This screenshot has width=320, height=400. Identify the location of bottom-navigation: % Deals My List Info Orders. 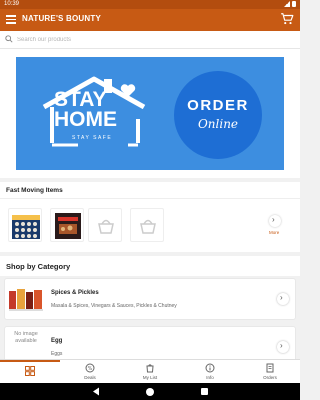
(150, 371).